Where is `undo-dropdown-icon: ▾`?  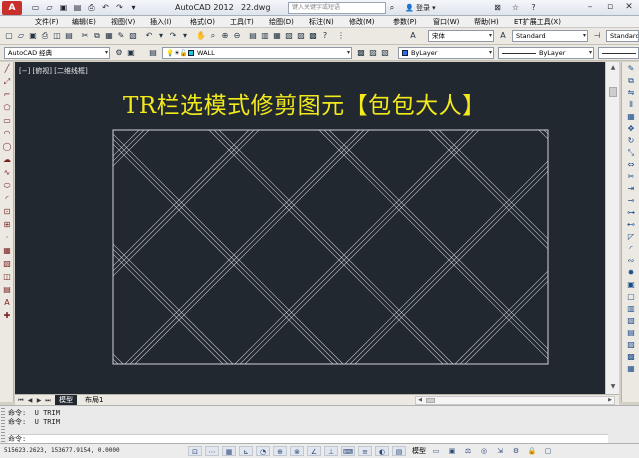
undo-dropdown-icon: ▾ is located at coordinates (161, 36).